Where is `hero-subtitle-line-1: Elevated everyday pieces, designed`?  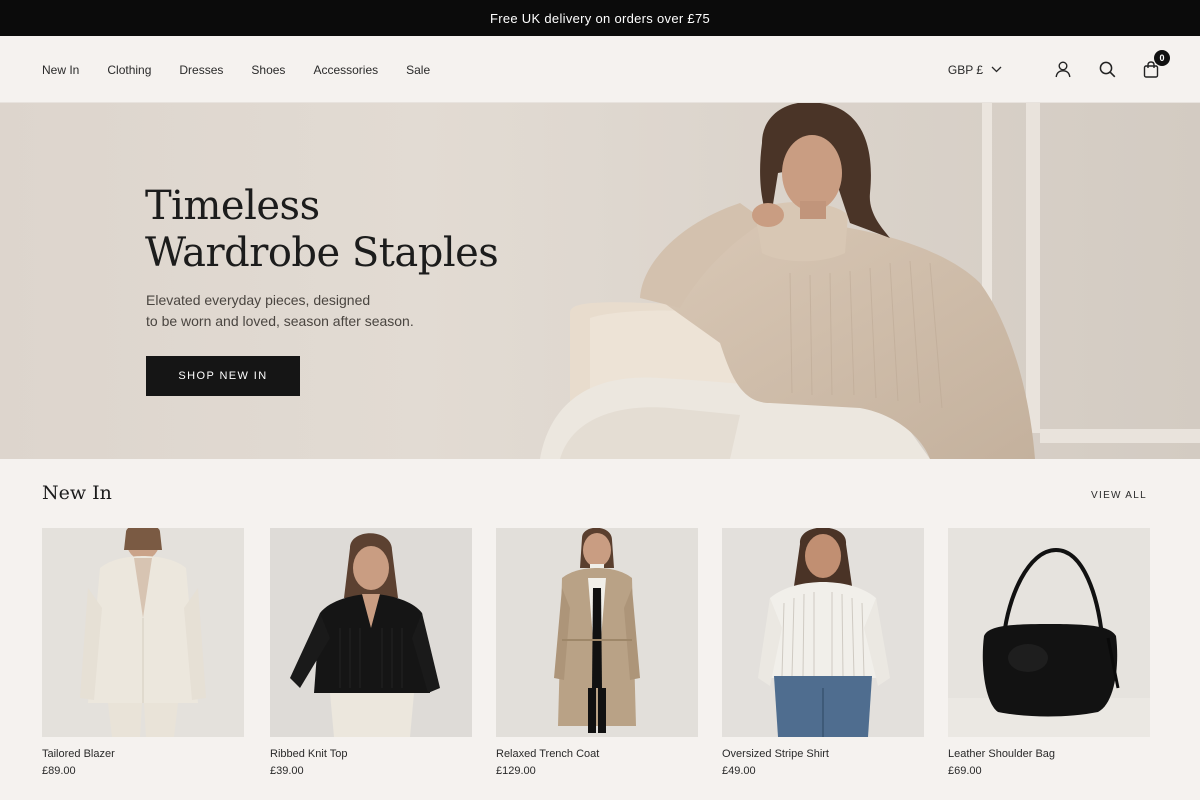
hero-subtitle-line-1: Elevated everyday pieces, designed is located at coordinates (258, 300).